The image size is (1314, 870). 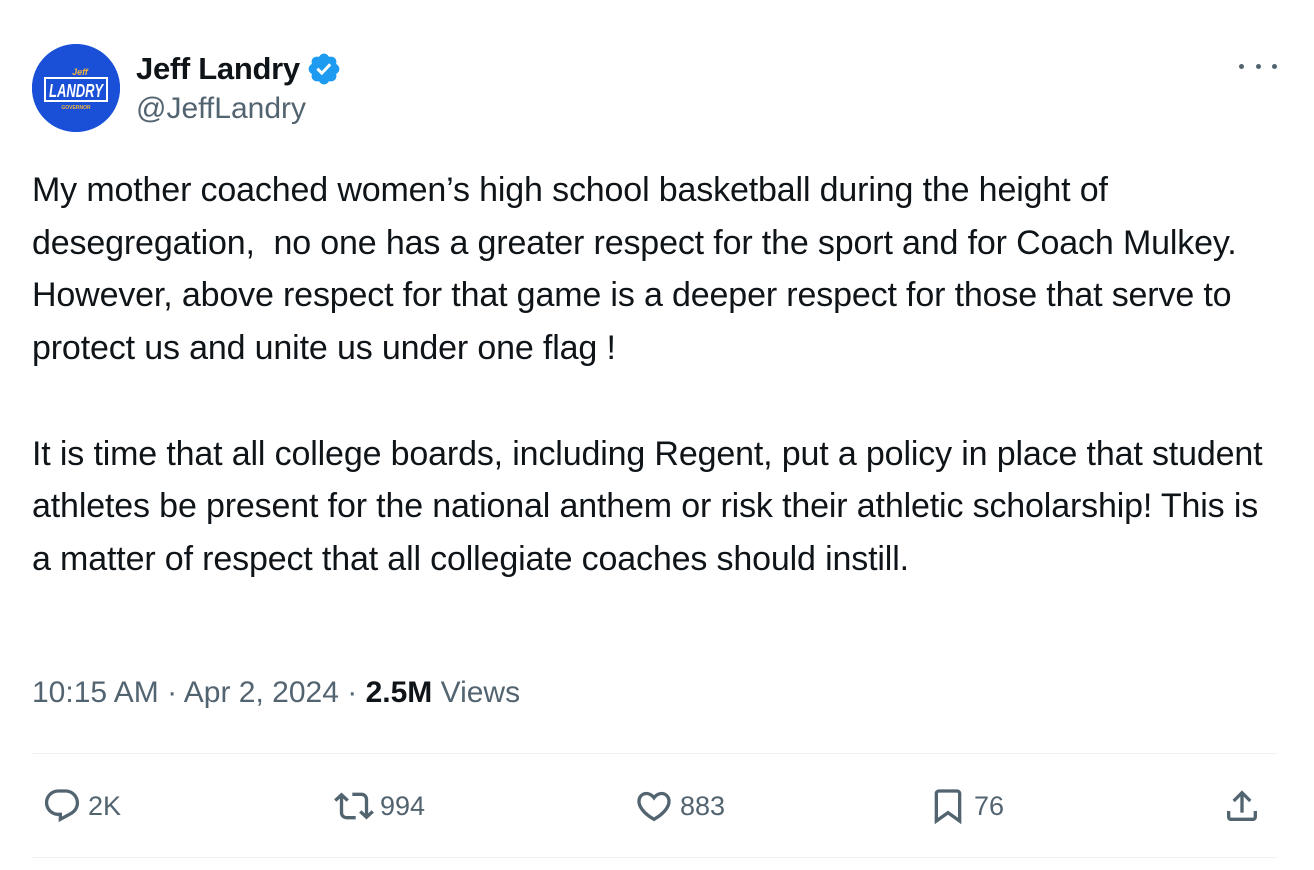 I want to click on views-count: 2.5M, so click(x=399, y=692).